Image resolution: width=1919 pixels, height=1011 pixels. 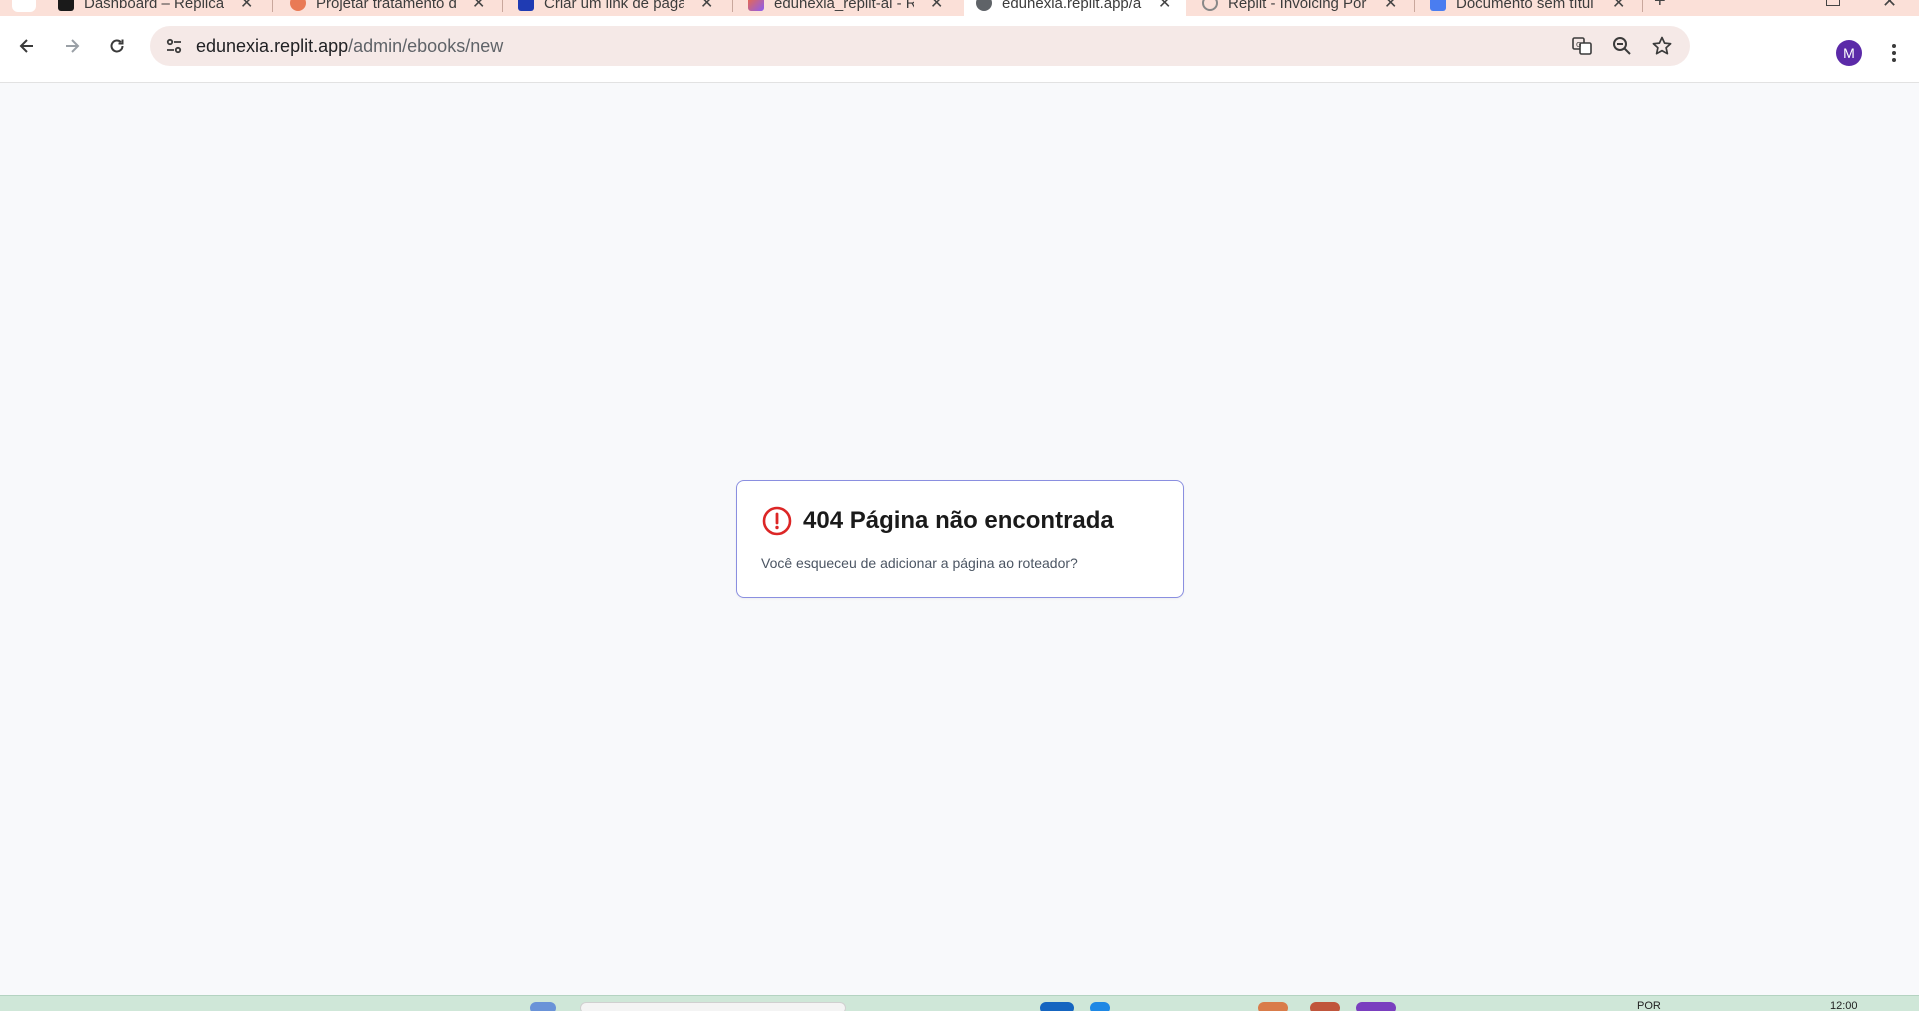 I want to click on error-heading: 404 Página não encontrada, so click(x=960, y=521).